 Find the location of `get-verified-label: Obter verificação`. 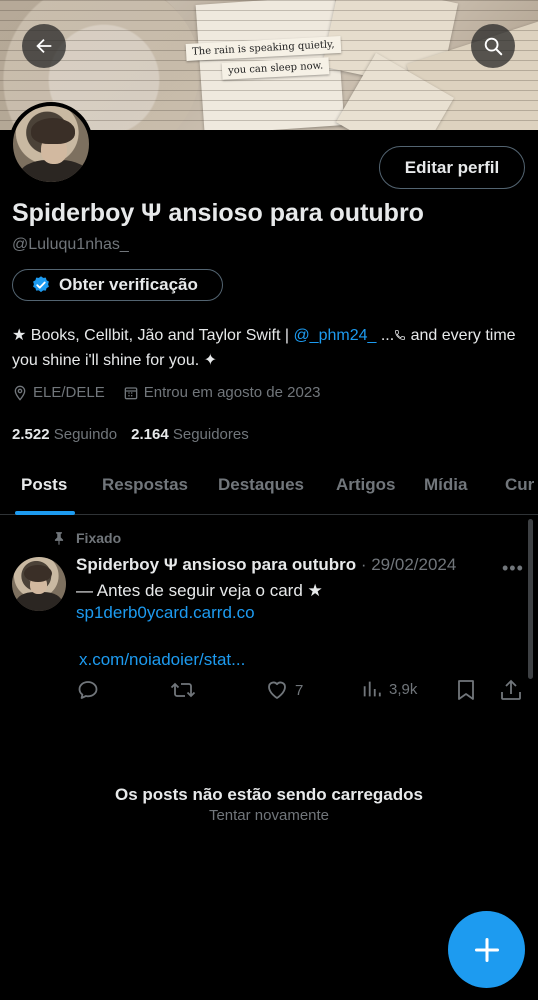

get-verified-label: Obter verificação is located at coordinates (128, 284).